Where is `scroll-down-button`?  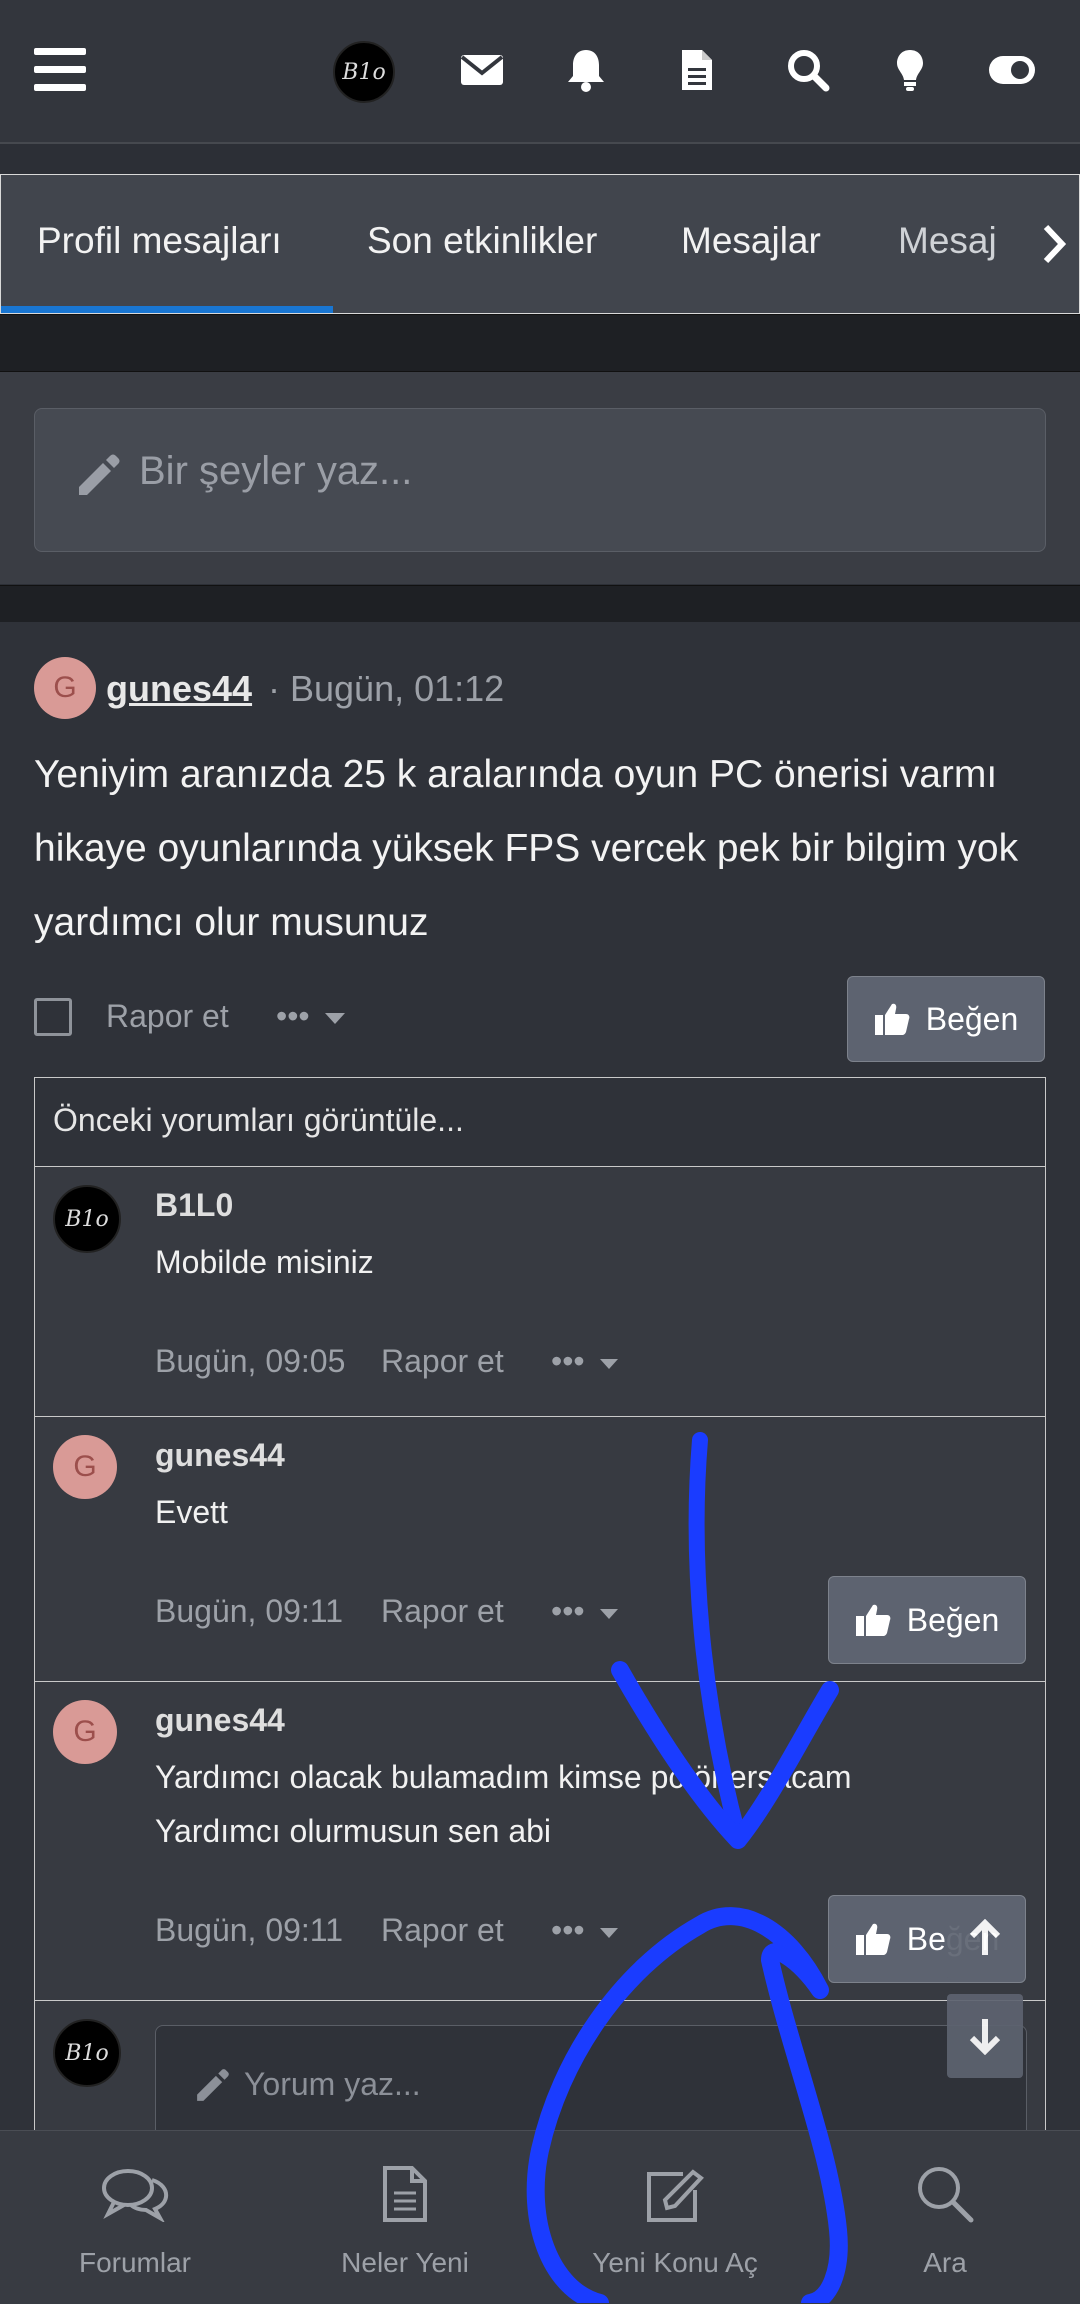
scroll-down-button is located at coordinates (985, 2036).